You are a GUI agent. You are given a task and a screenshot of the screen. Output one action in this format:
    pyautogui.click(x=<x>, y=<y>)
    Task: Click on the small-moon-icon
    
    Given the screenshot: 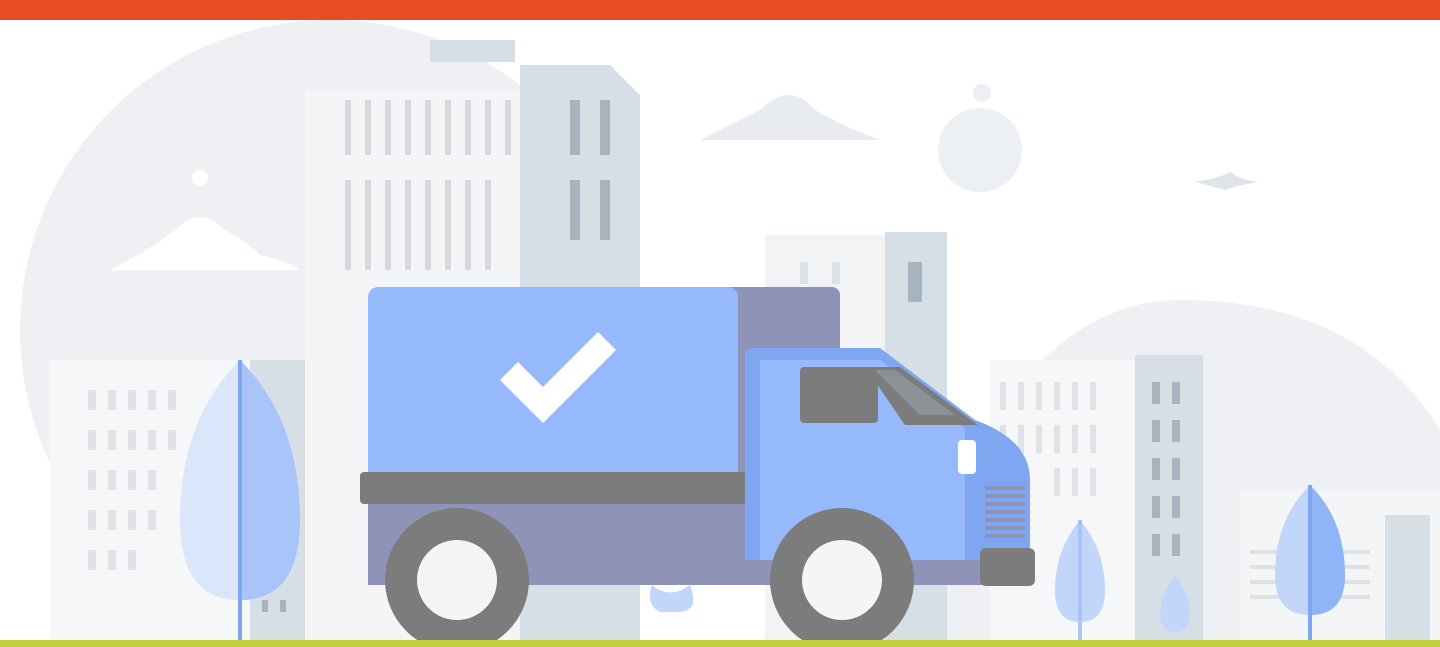 What is the action you would take?
    pyautogui.click(x=982, y=93)
    